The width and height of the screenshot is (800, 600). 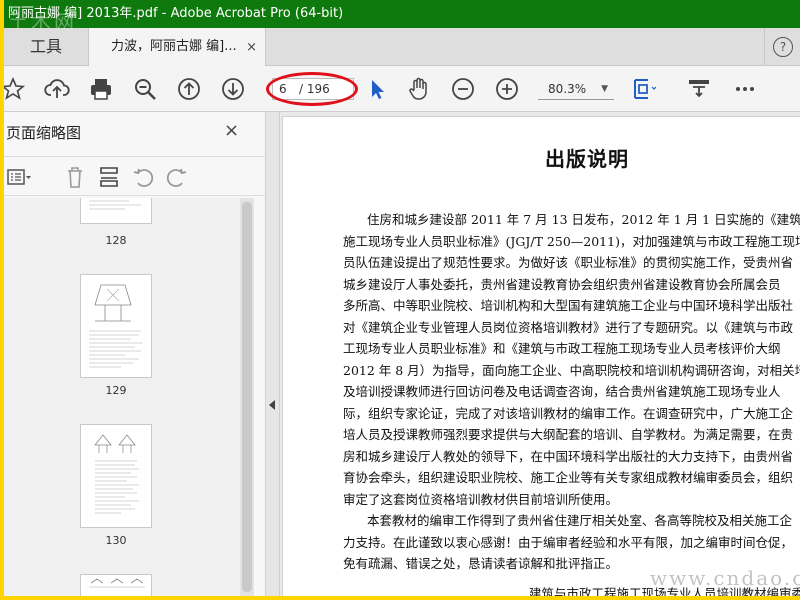 What do you see at coordinates (507, 89) in the screenshot?
I see `zoom-plus-icon` at bounding box center [507, 89].